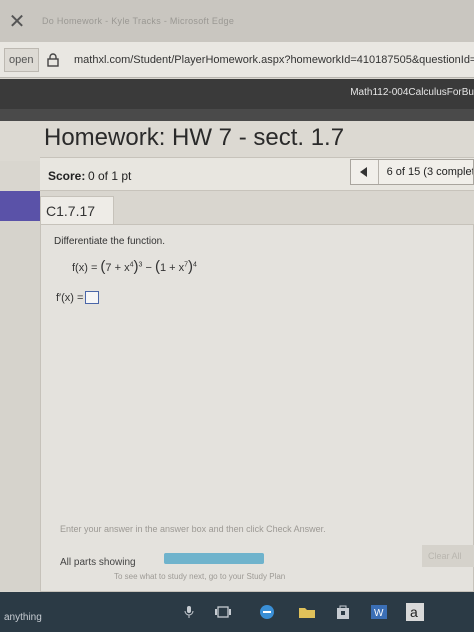 The height and width of the screenshot is (632, 474). I want to click on page-title: Homework: HW 7 - sect. 1.7, so click(194, 137).